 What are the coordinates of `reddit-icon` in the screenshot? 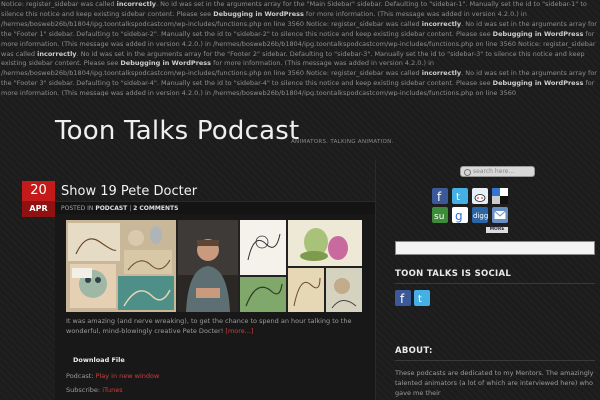 It's located at (480, 196).